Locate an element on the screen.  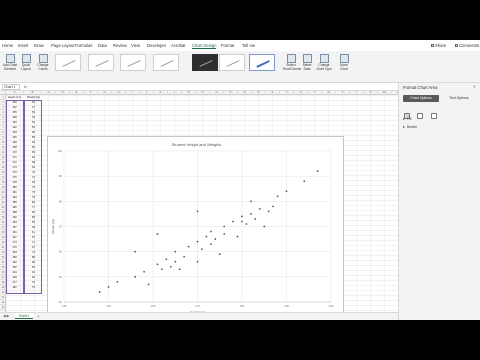
cell: 59 is located at coordinates (33, 132).